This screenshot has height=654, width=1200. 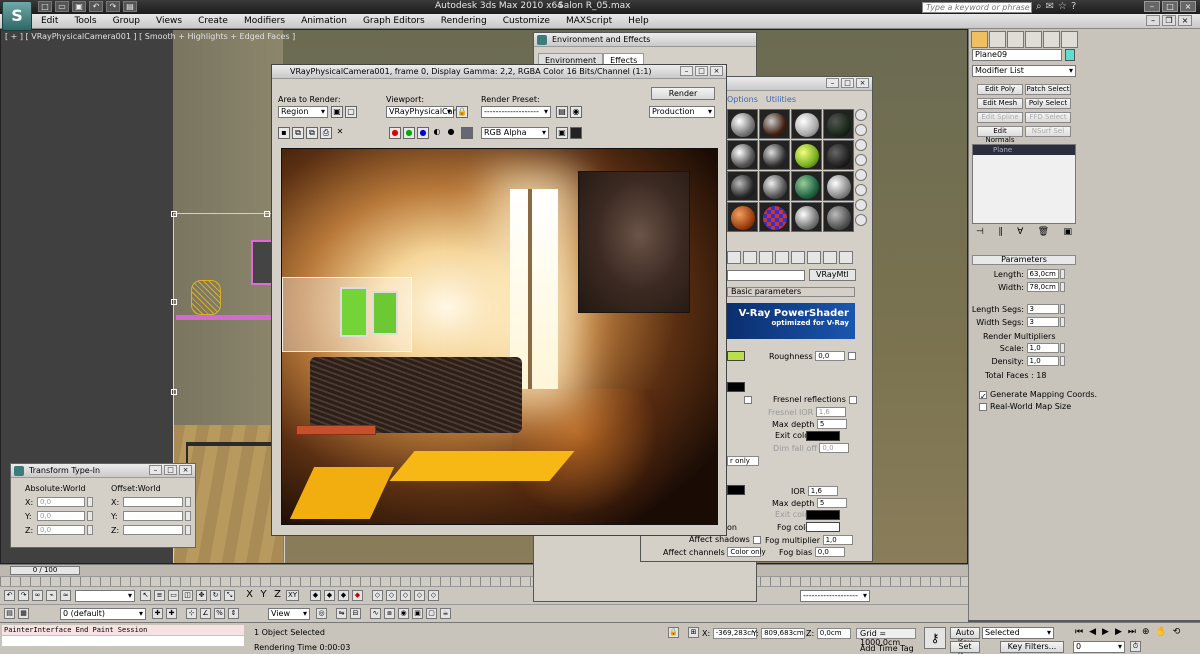 I want to click on select-by-name-icon: ≡, so click(x=159, y=595).